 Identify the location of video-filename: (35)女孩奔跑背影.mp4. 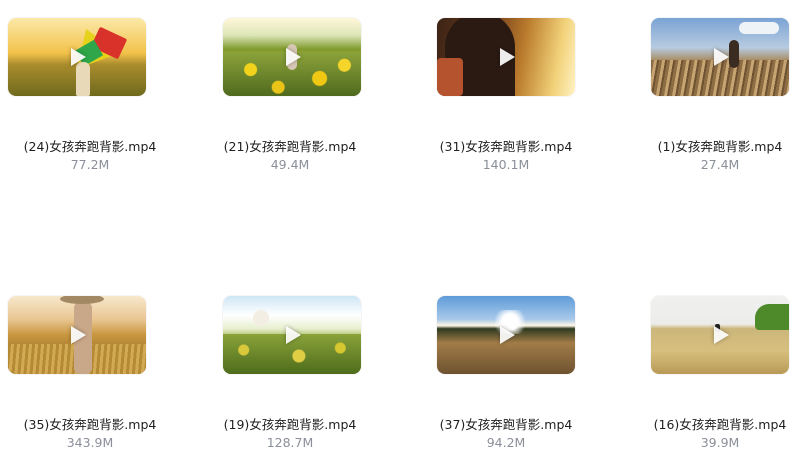
(90, 423).